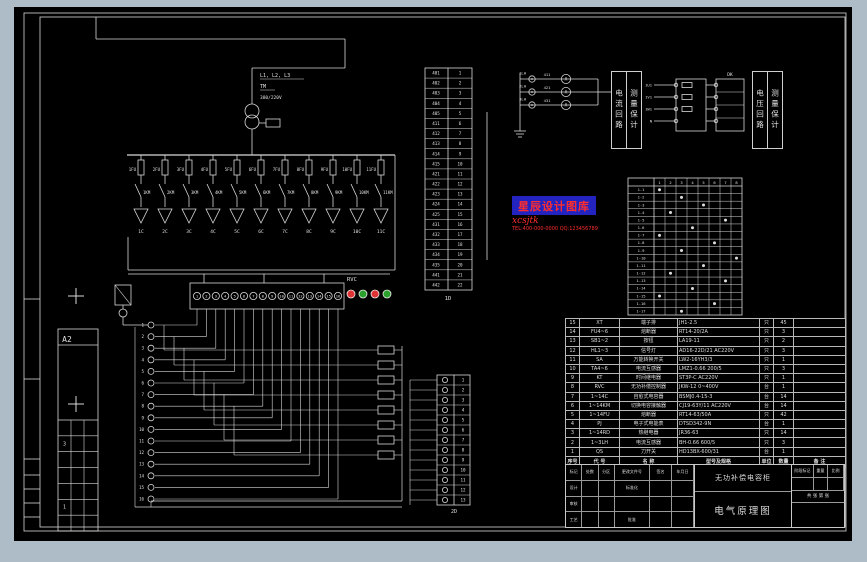  I want to click on cell: 1, so click(783, 451).